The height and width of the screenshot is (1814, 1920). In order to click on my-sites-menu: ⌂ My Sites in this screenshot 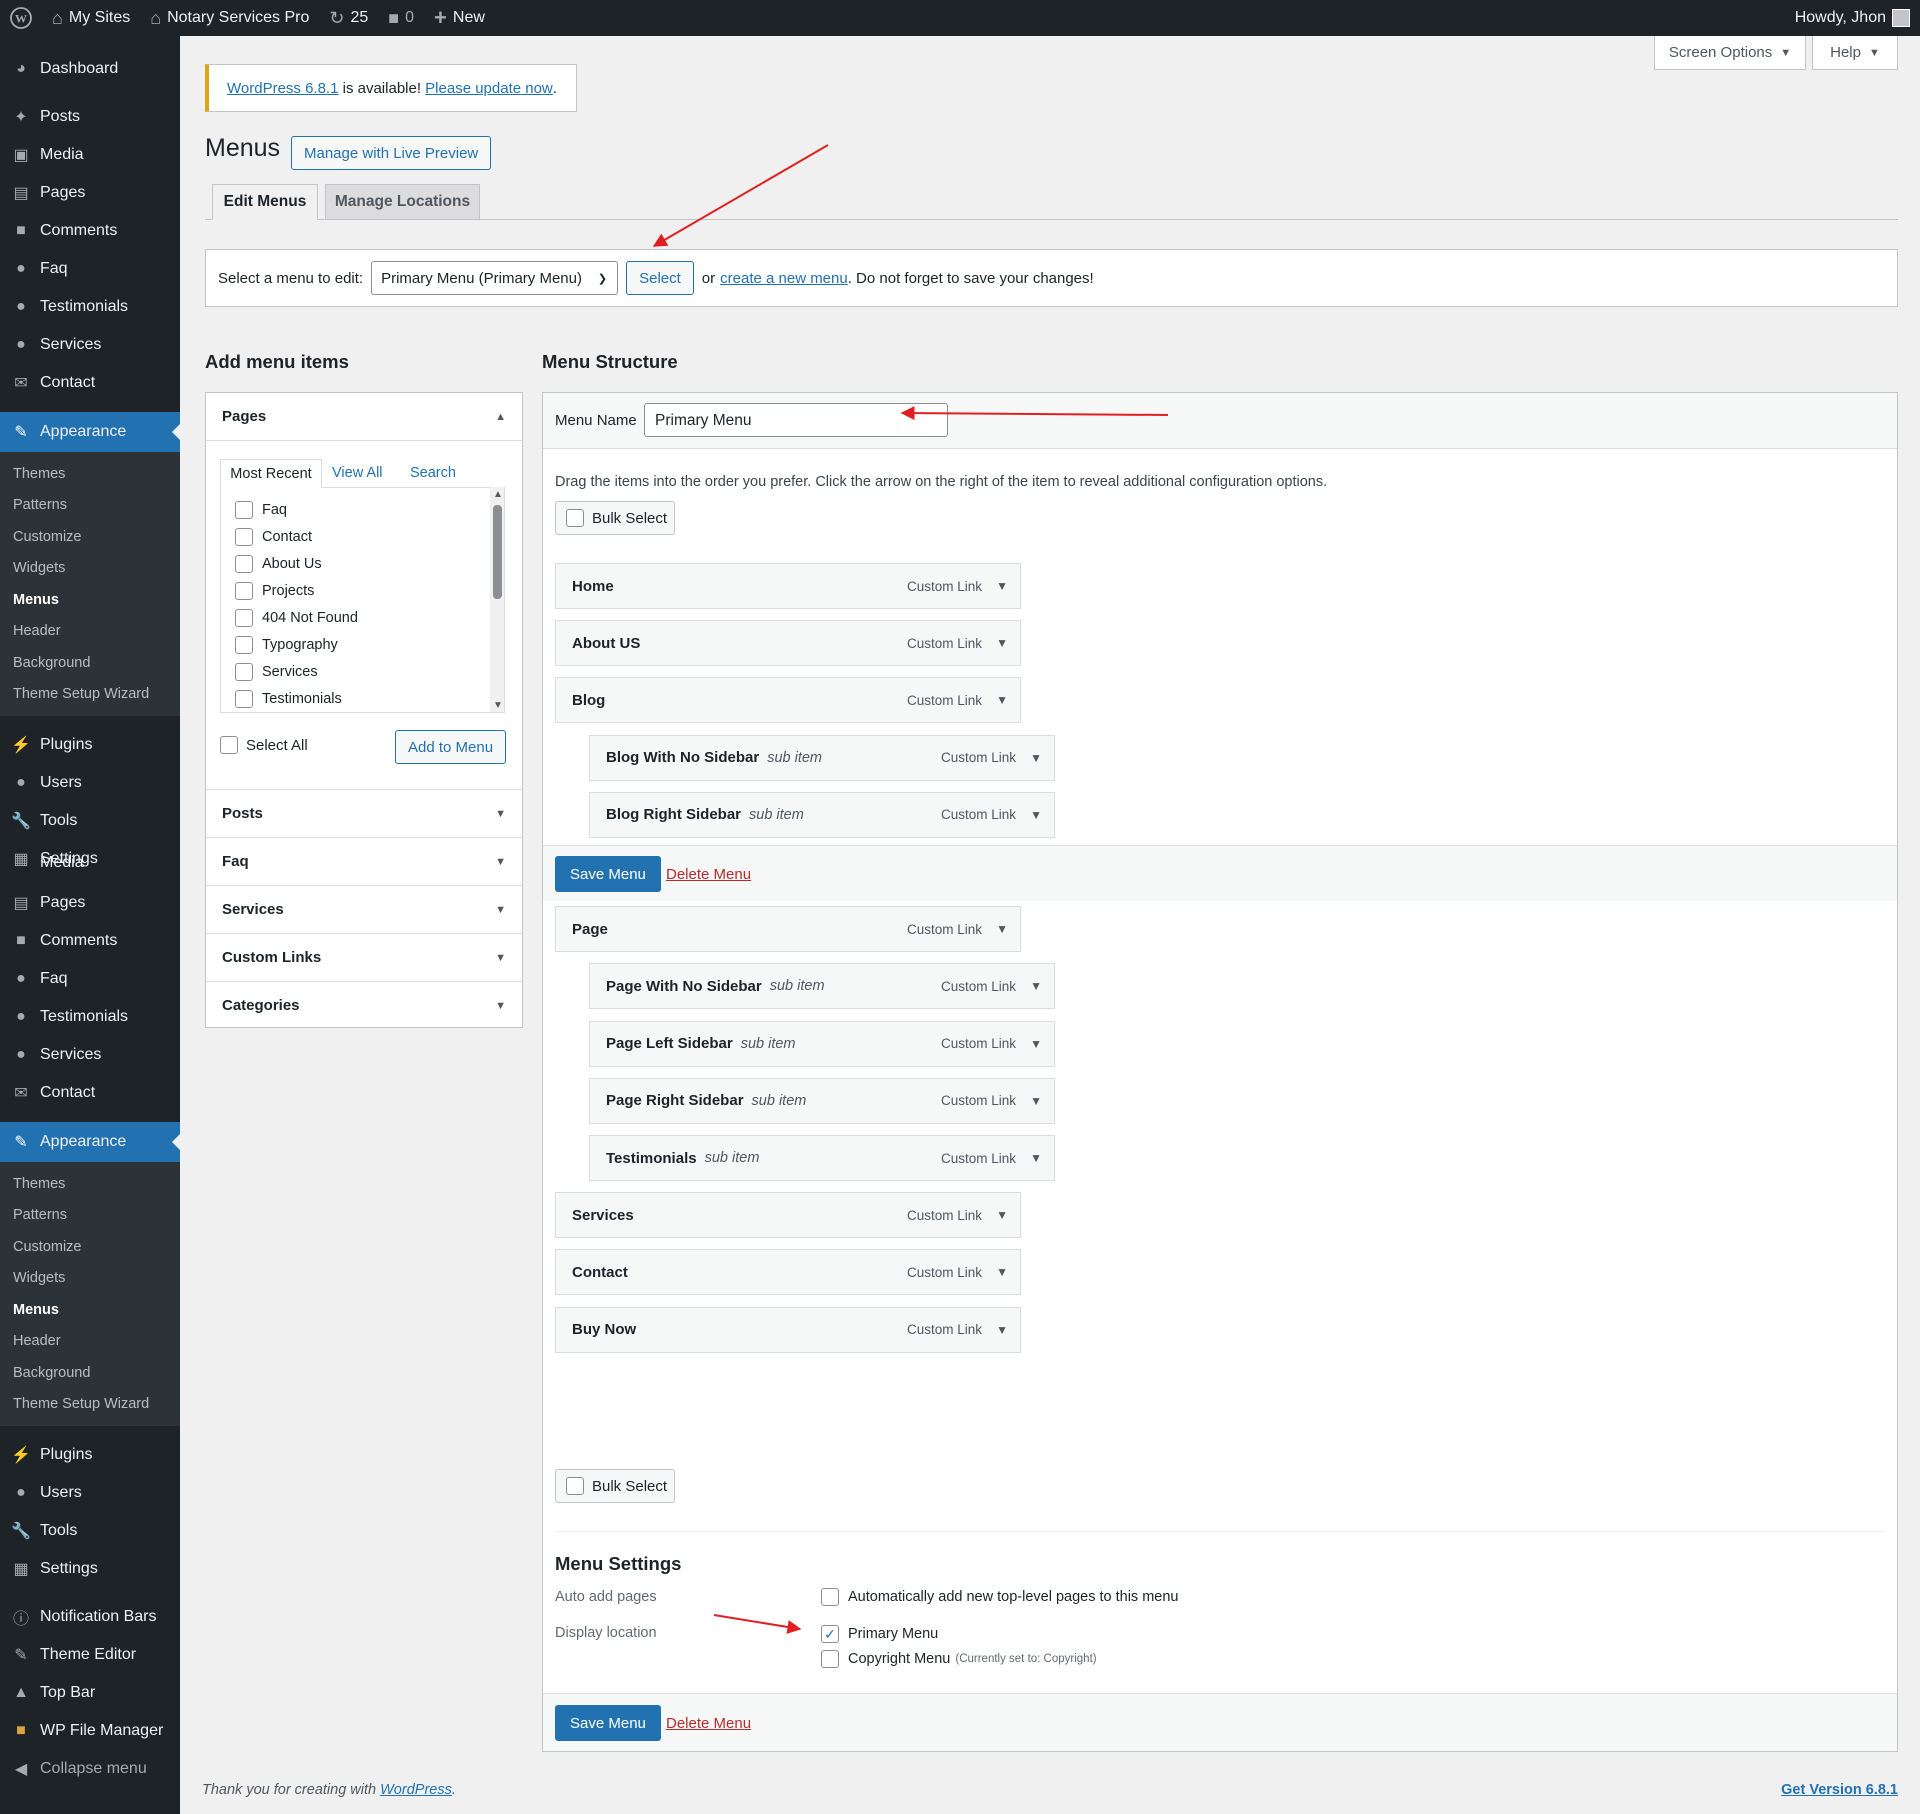, I will do `click(91, 18)`.